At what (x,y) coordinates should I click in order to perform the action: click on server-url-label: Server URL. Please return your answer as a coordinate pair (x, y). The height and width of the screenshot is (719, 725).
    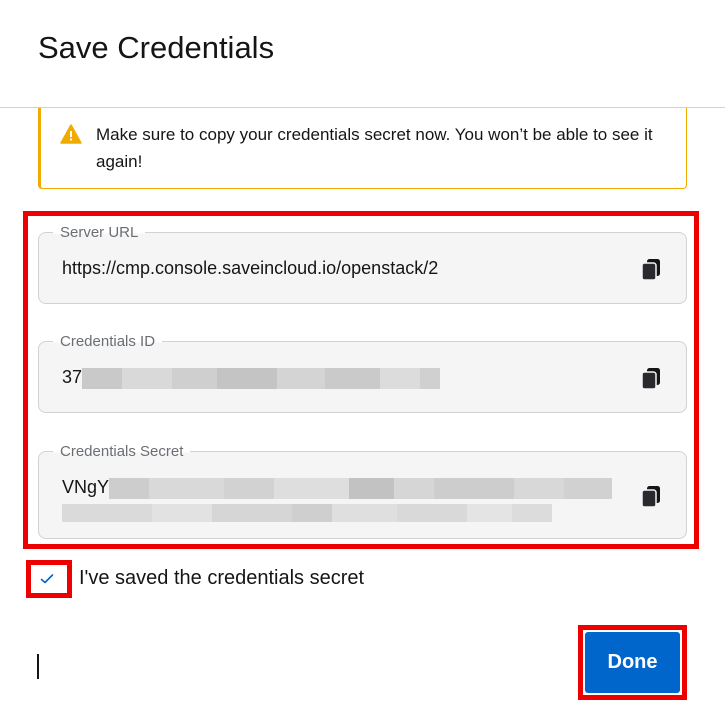
    Looking at the image, I should click on (99, 232).